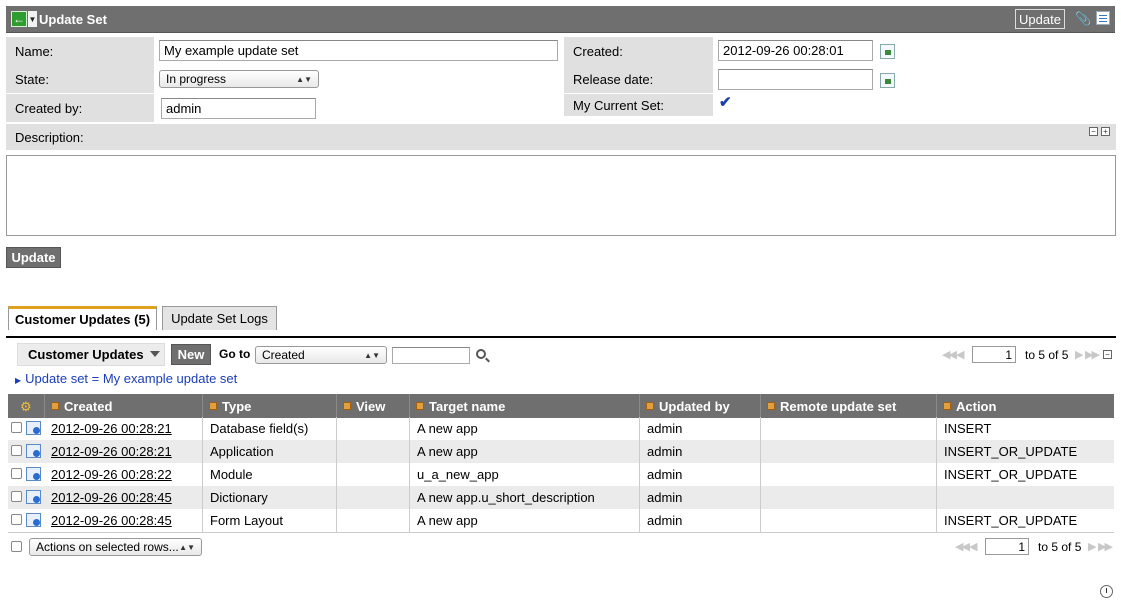 Image resolution: width=1121 pixels, height=607 pixels. Describe the element at coordinates (431, 355) in the screenshot. I see `goto-search-input` at that location.